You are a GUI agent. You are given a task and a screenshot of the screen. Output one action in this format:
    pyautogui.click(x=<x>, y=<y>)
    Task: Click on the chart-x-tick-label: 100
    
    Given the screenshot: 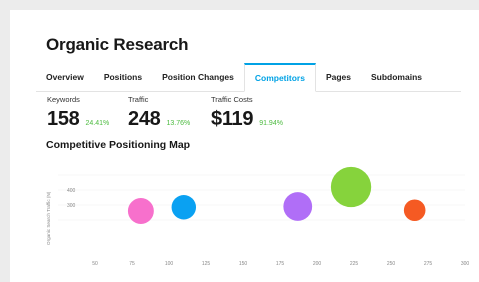 What is the action you would take?
    pyautogui.click(x=169, y=264)
    